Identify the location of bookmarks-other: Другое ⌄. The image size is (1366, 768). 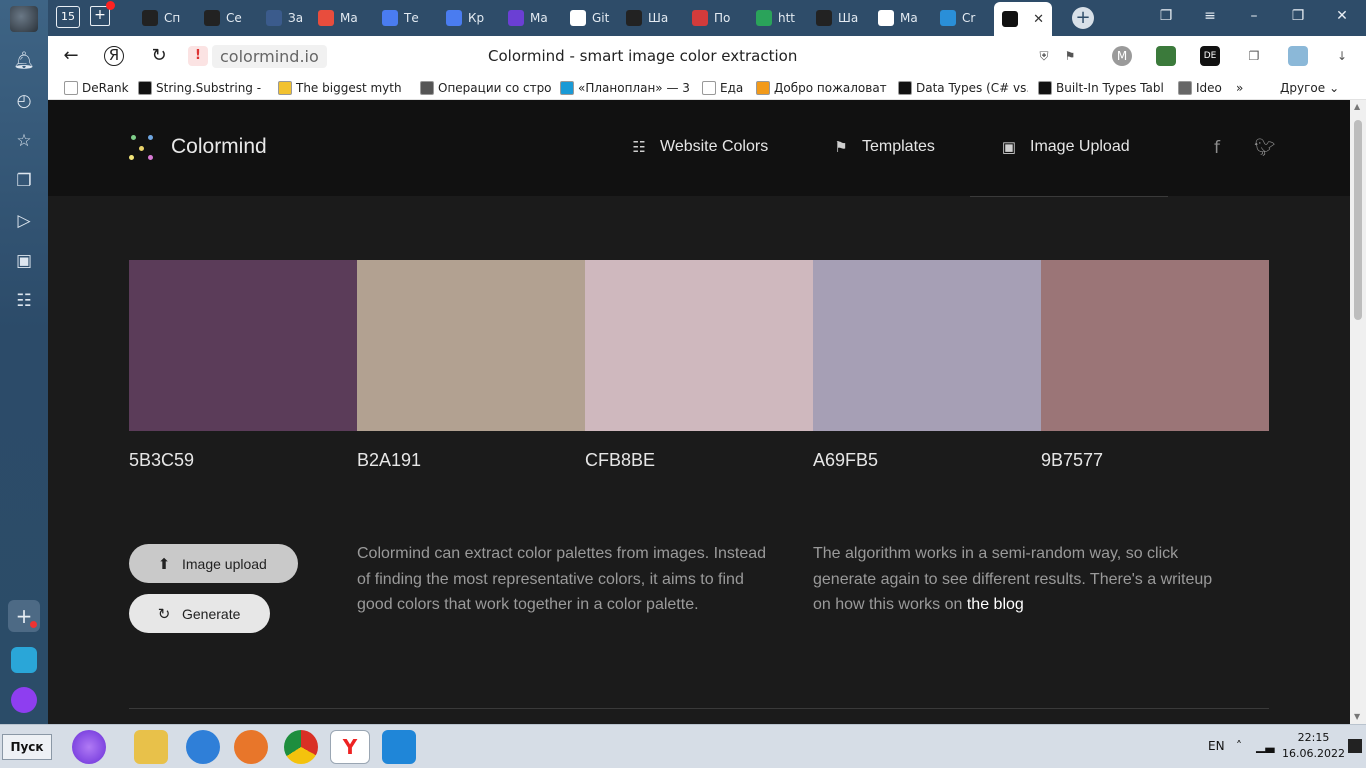
(1309, 88).